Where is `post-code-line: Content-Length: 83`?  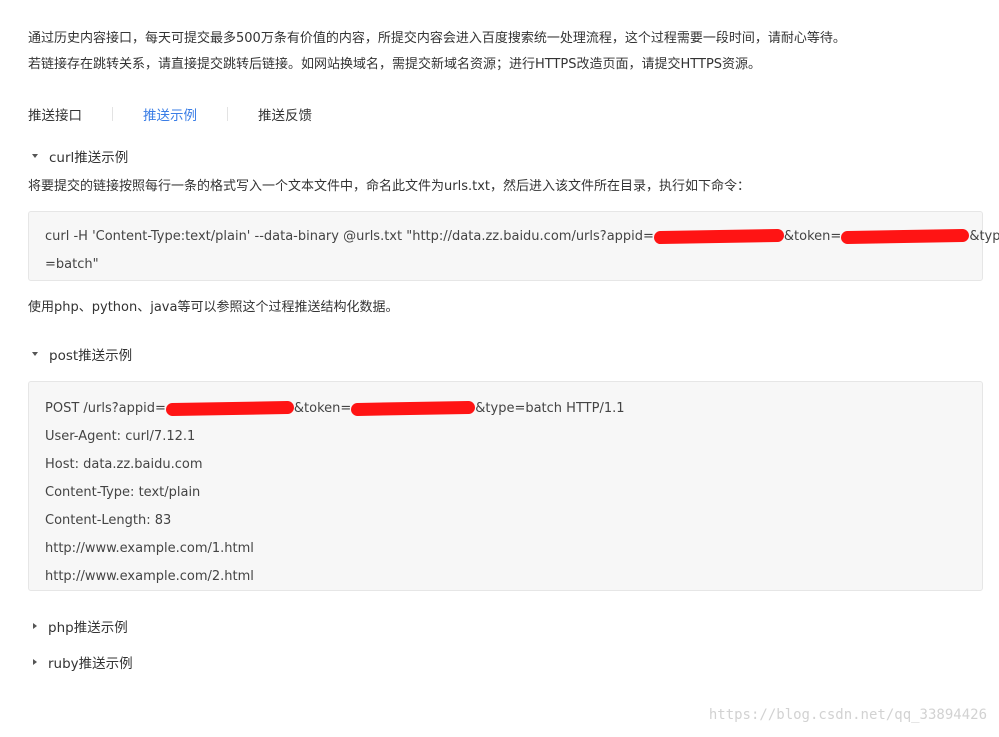
post-code-line: Content-Length: 83 is located at coordinates (108, 520).